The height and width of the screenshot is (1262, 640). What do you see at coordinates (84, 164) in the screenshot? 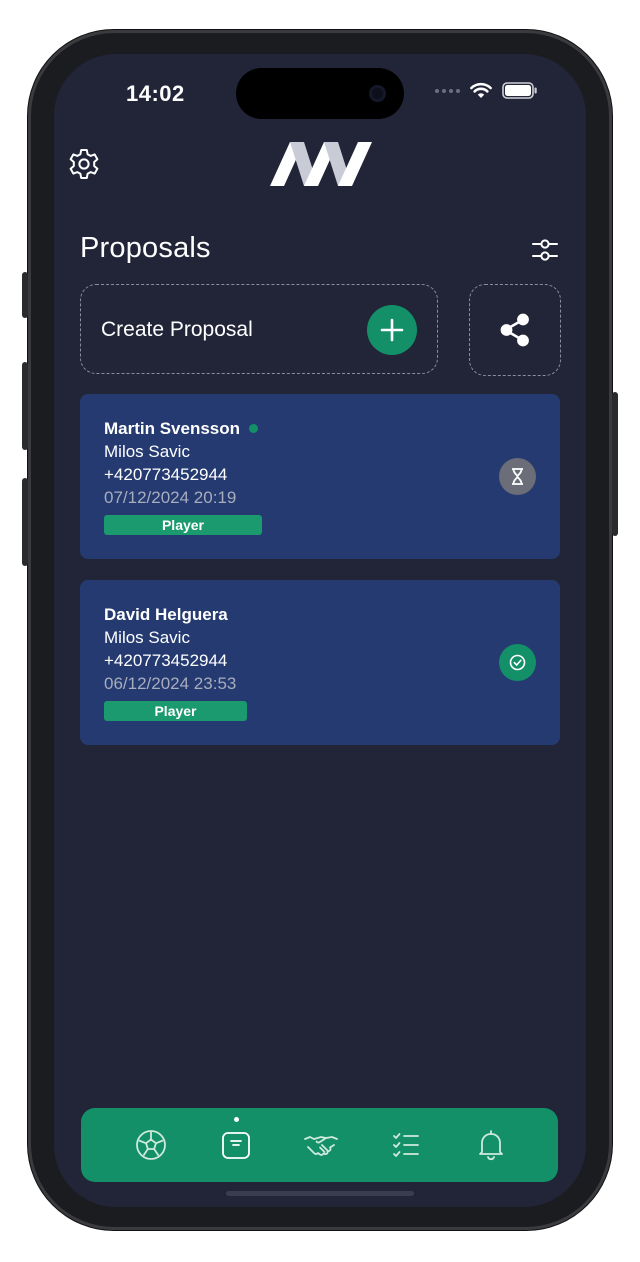
I see `gear-icon` at bounding box center [84, 164].